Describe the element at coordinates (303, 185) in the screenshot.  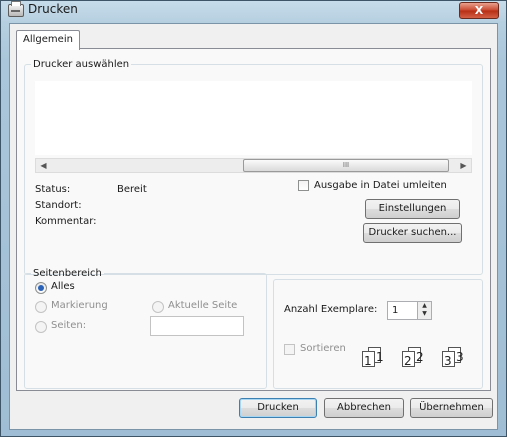
I see `print-to-file-checkbox` at that location.